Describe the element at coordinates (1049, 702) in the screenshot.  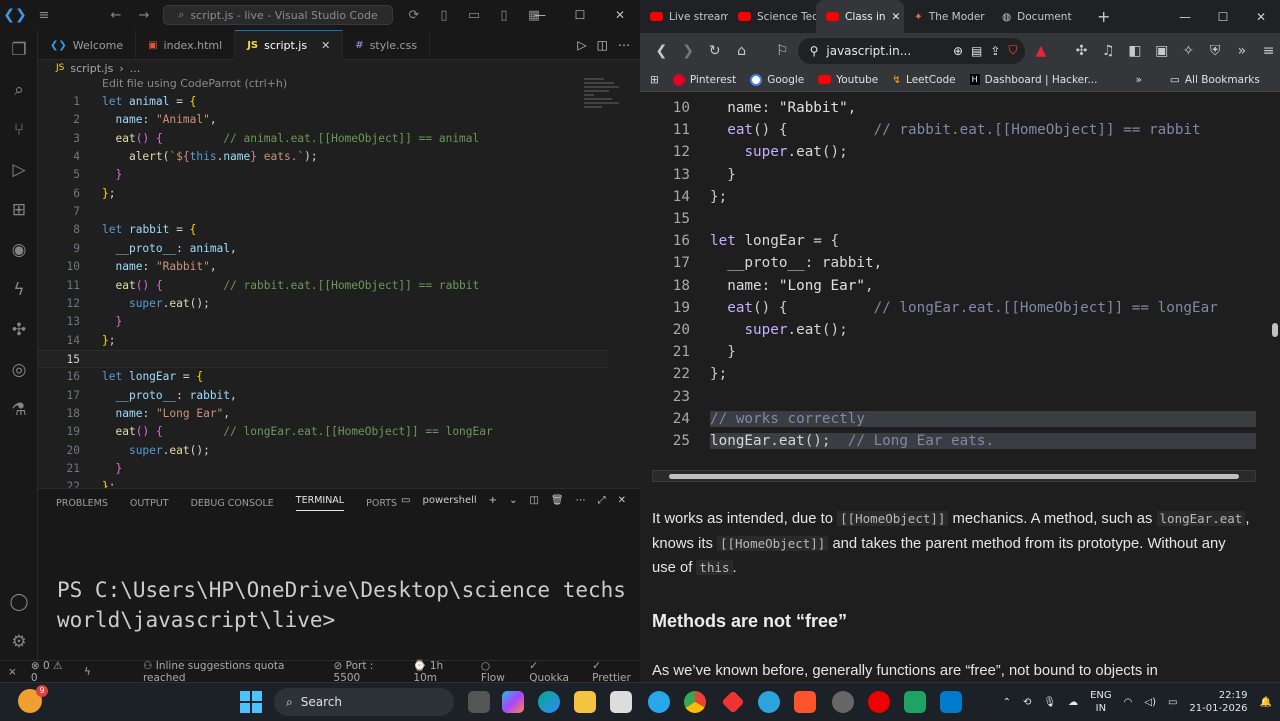
I see `microphone-icon: 🎙` at that location.